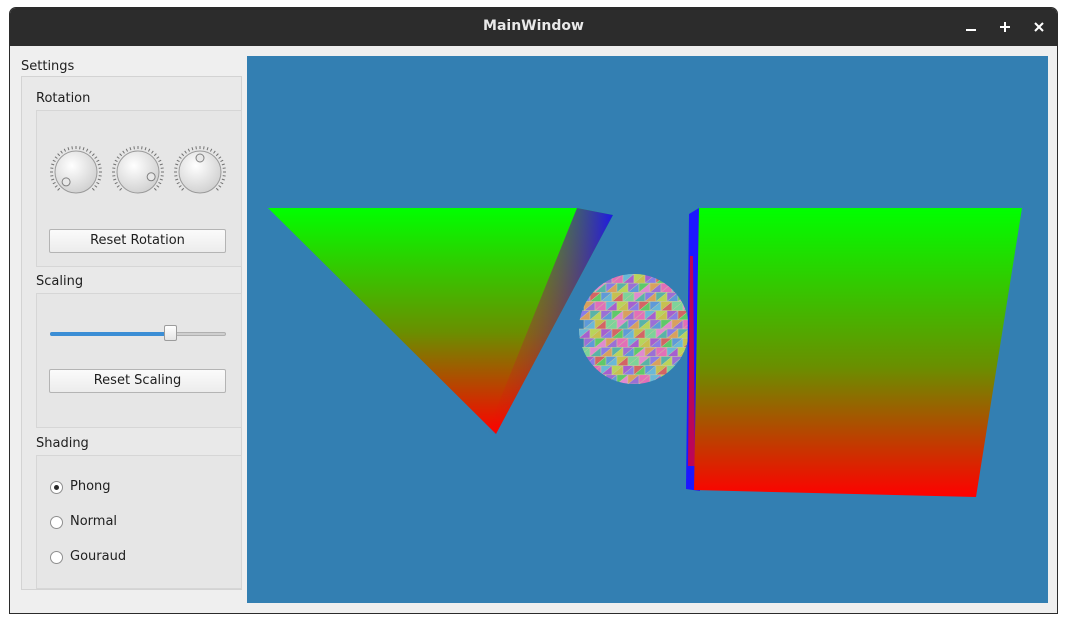 This screenshot has height=624, width=1068. I want to click on sphere-object, so click(634, 329).